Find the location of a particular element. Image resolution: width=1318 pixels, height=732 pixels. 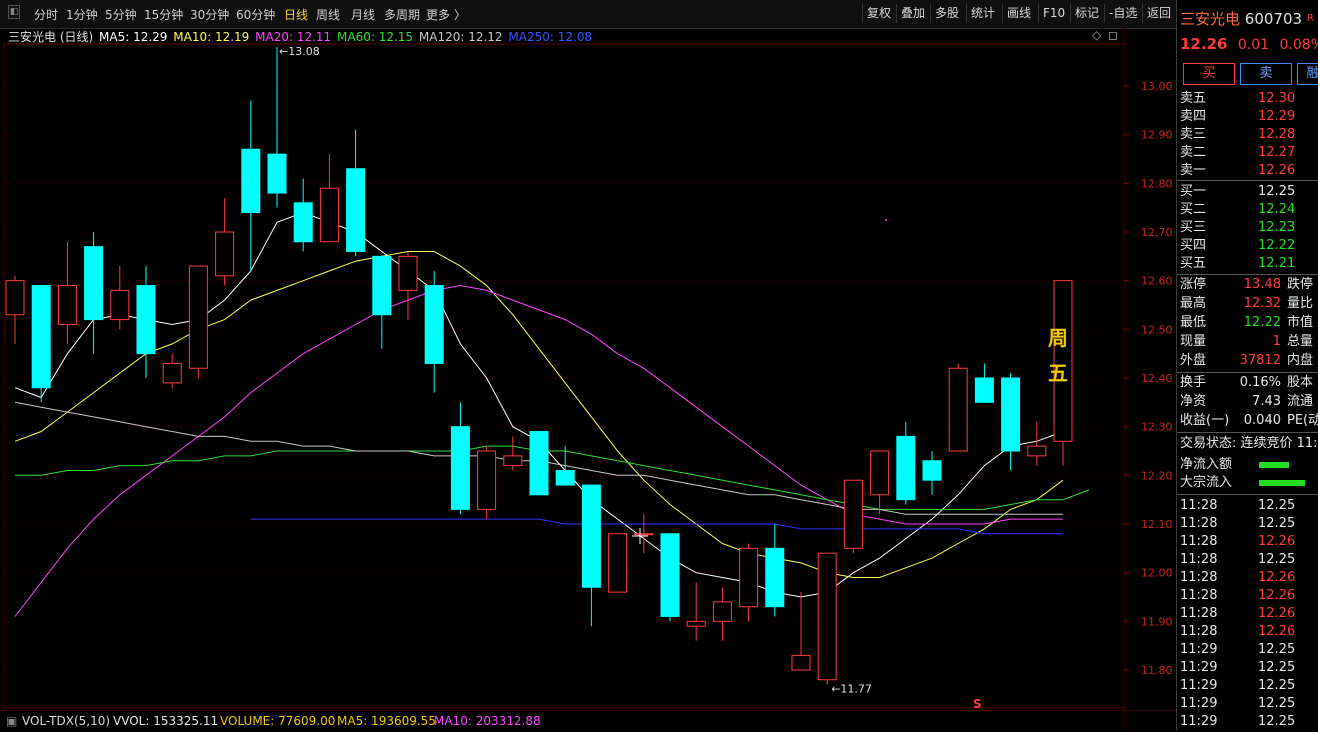

ma20-value: MA20: 12.11 is located at coordinates (293, 37).